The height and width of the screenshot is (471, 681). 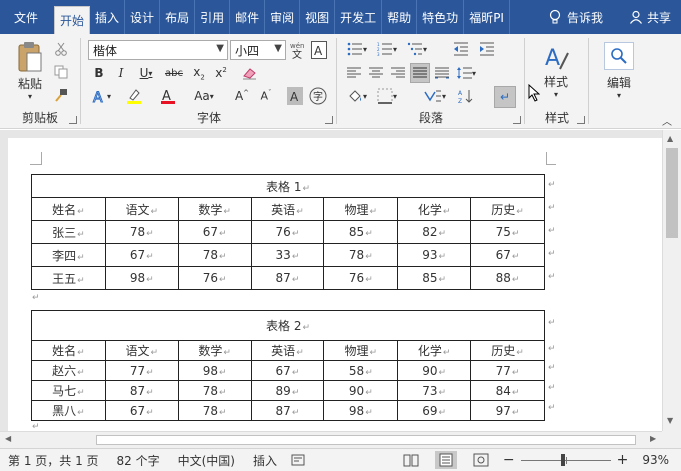 I want to click on align-left-button, so click(x=354, y=73).